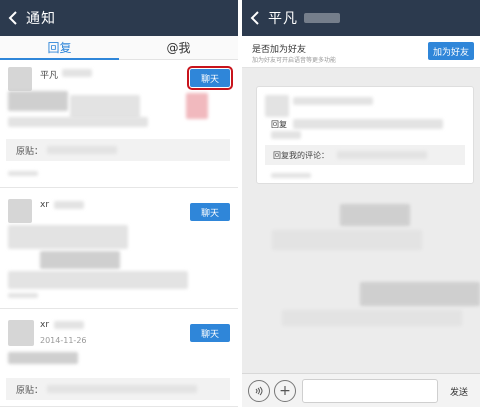  Describe the element at coordinates (49, 76) in the screenshot. I see `username: 平凡` at that location.